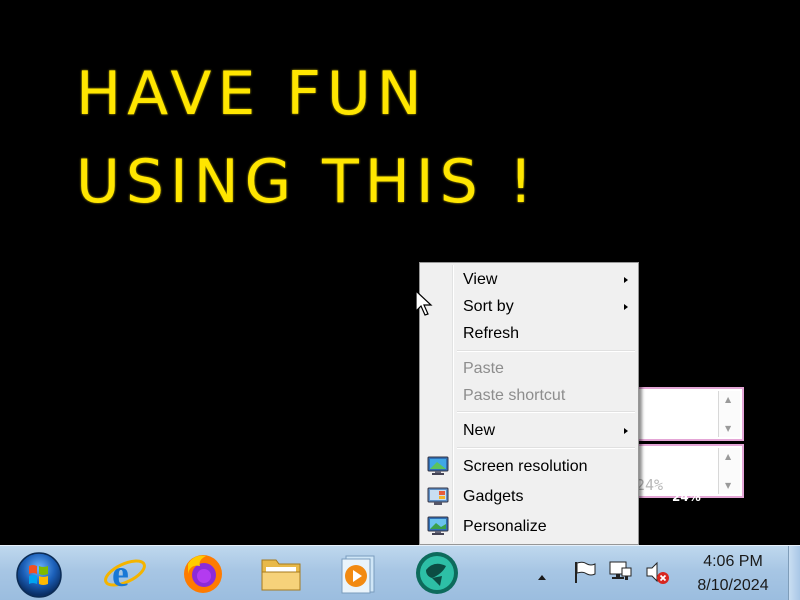  Describe the element at coordinates (529, 497) in the screenshot. I see `menu-item-gadgets: Gadgets` at that location.